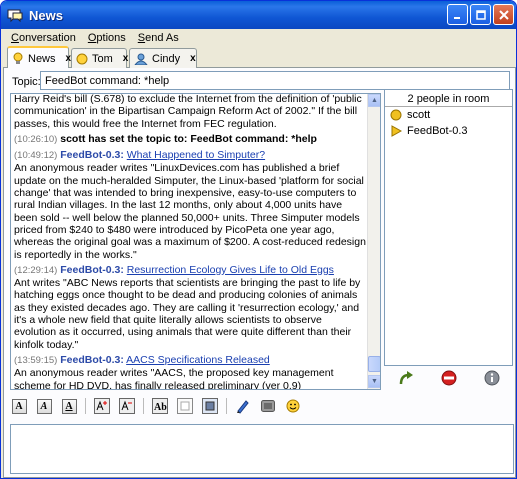  I want to click on curved-arrow-icon, so click(406, 378).